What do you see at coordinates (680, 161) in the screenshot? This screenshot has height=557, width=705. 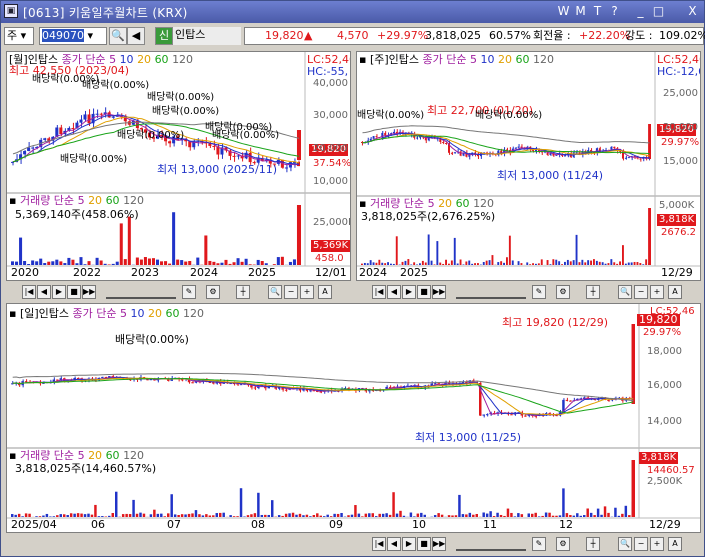 I see `weekly-ytick: 15,000` at bounding box center [680, 161].